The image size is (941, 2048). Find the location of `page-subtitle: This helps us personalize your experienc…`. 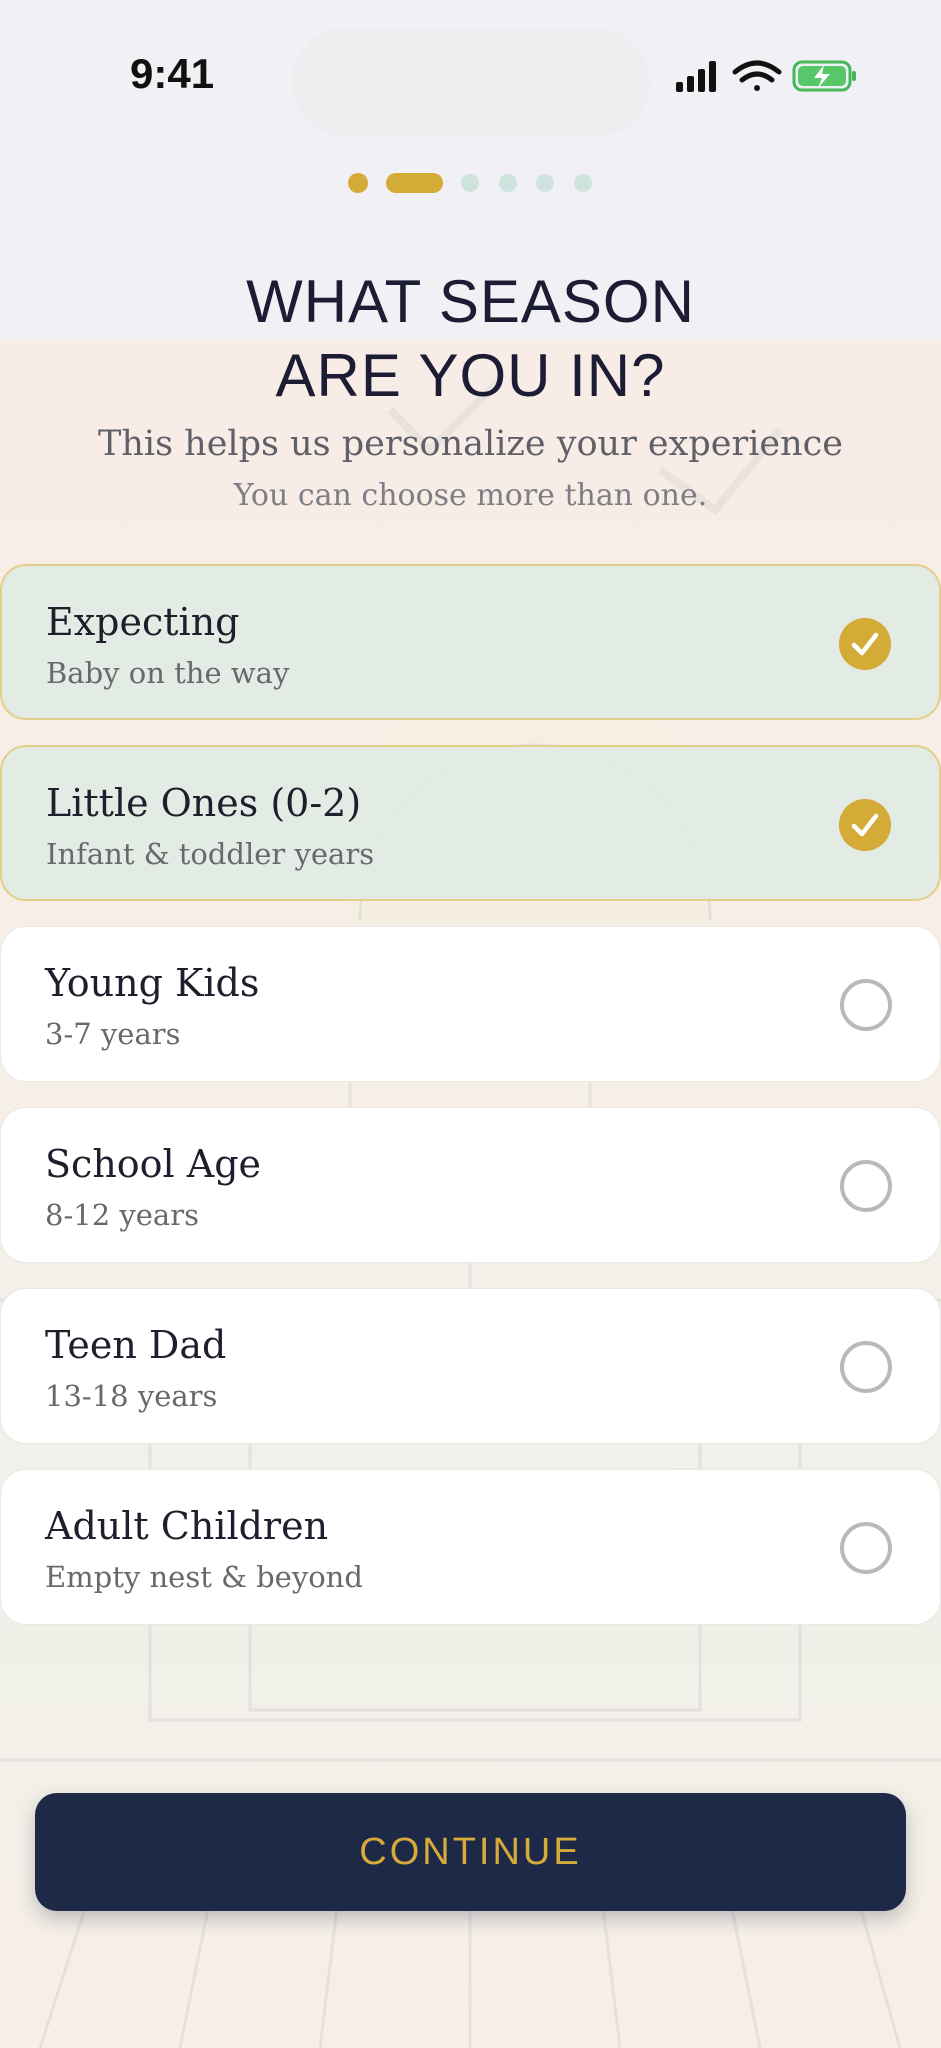

page-subtitle: This helps us personalize your experienc… is located at coordinates (470, 444).